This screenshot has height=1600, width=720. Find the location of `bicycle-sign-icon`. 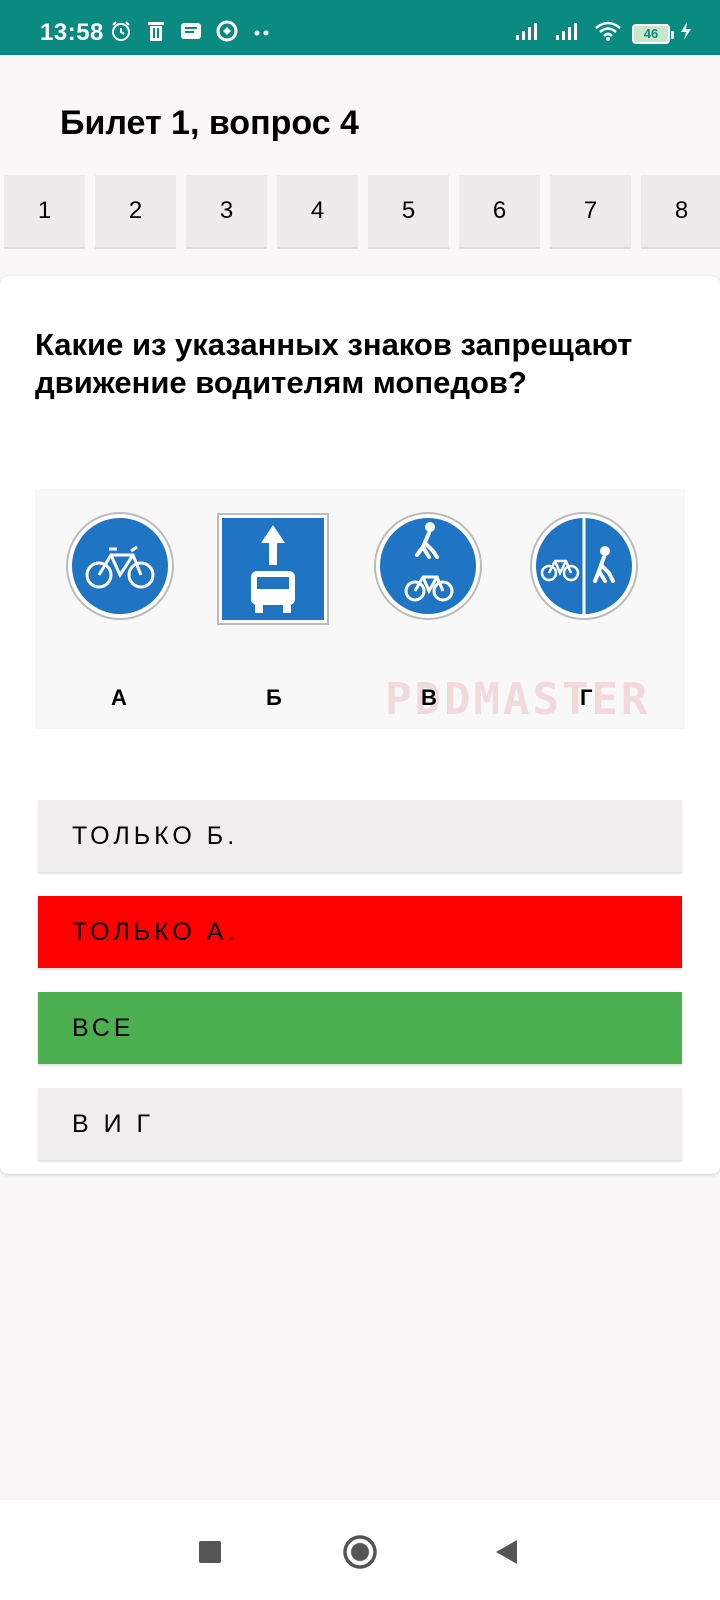

bicycle-sign-icon is located at coordinates (120, 566).